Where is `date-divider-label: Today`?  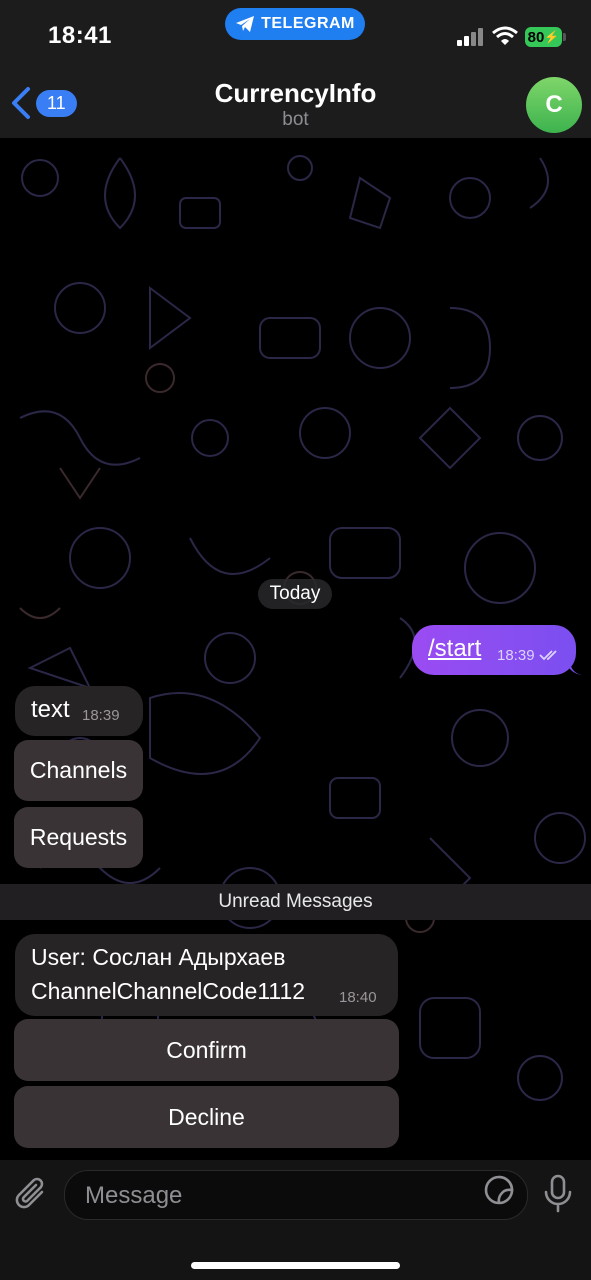 date-divider-label: Today is located at coordinates (295, 593).